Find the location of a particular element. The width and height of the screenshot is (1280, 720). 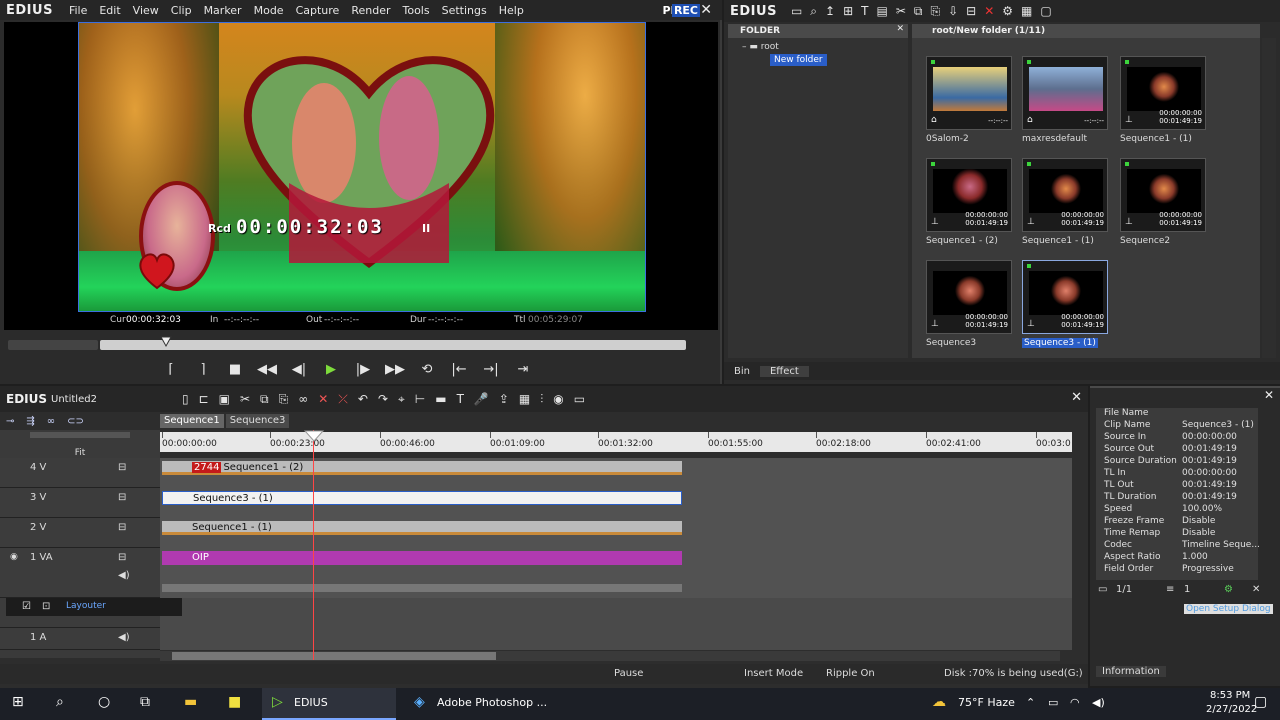

add-timeline-icon: ⊟ is located at coordinates (971, 11).